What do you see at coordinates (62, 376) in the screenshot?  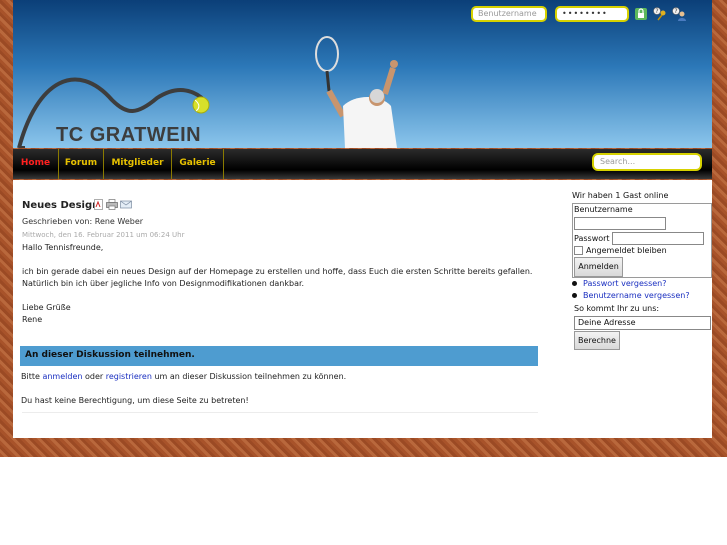 I see `login-link: anmelden` at bounding box center [62, 376].